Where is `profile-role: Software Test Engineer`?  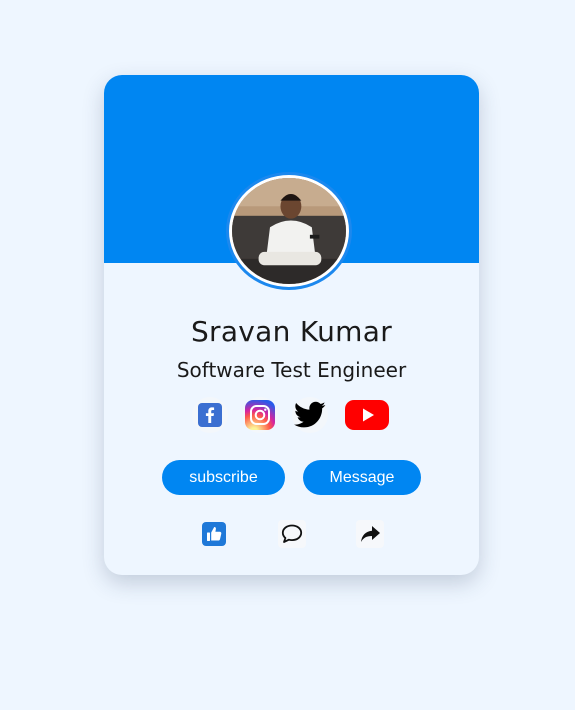
profile-role: Software Test Engineer is located at coordinates (291, 370).